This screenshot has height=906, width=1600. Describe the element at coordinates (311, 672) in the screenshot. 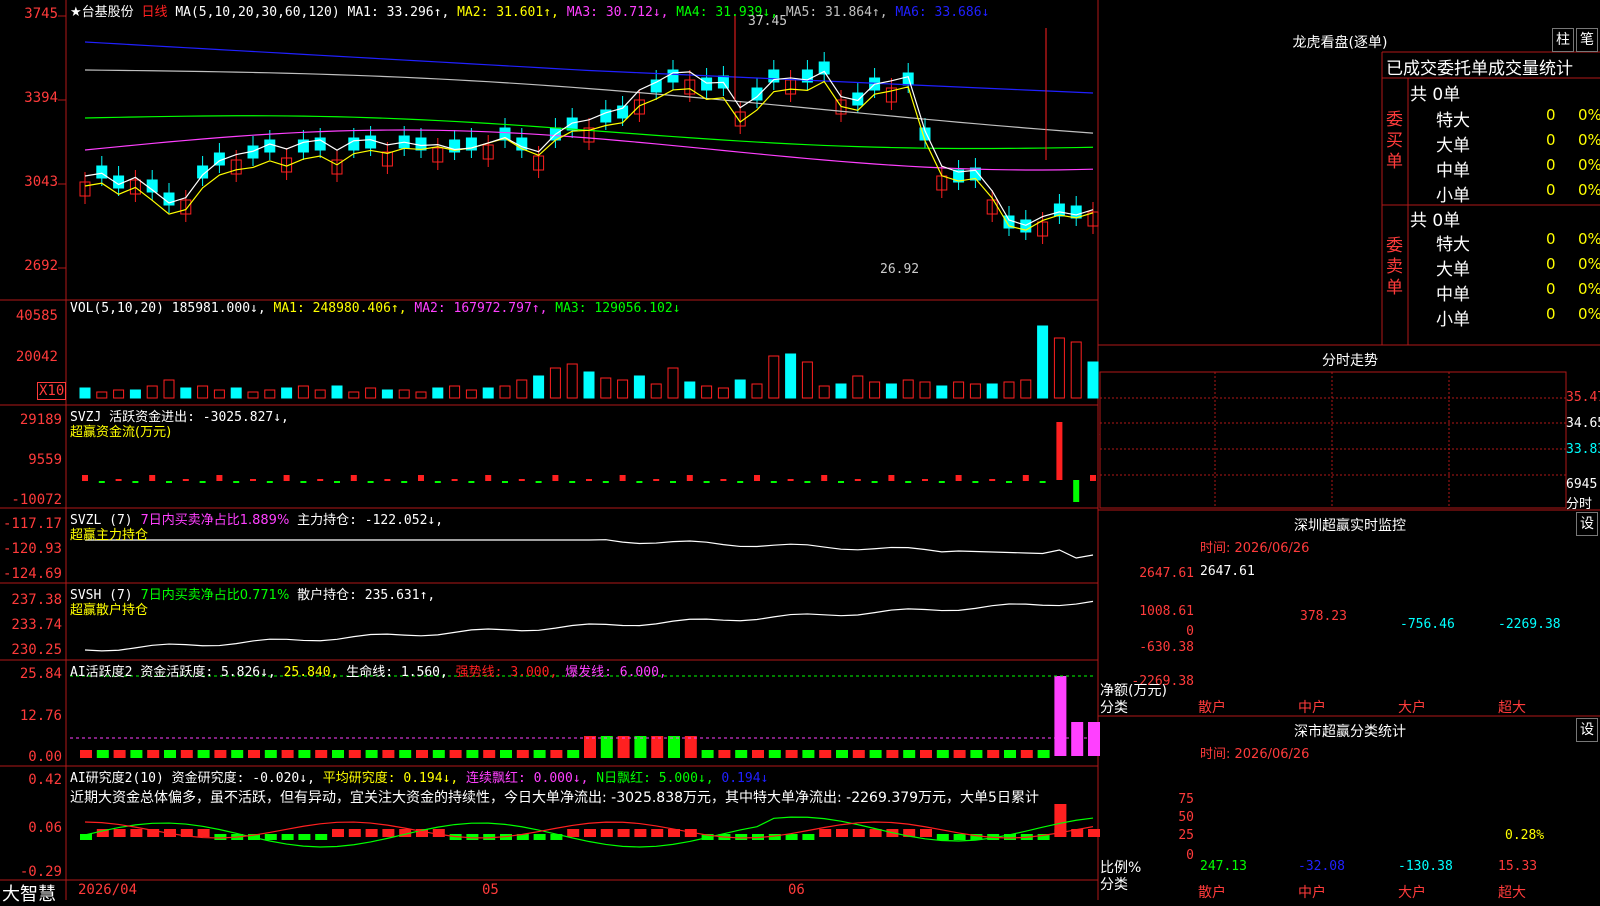

I see `ai1-value2: 25.840,` at that location.